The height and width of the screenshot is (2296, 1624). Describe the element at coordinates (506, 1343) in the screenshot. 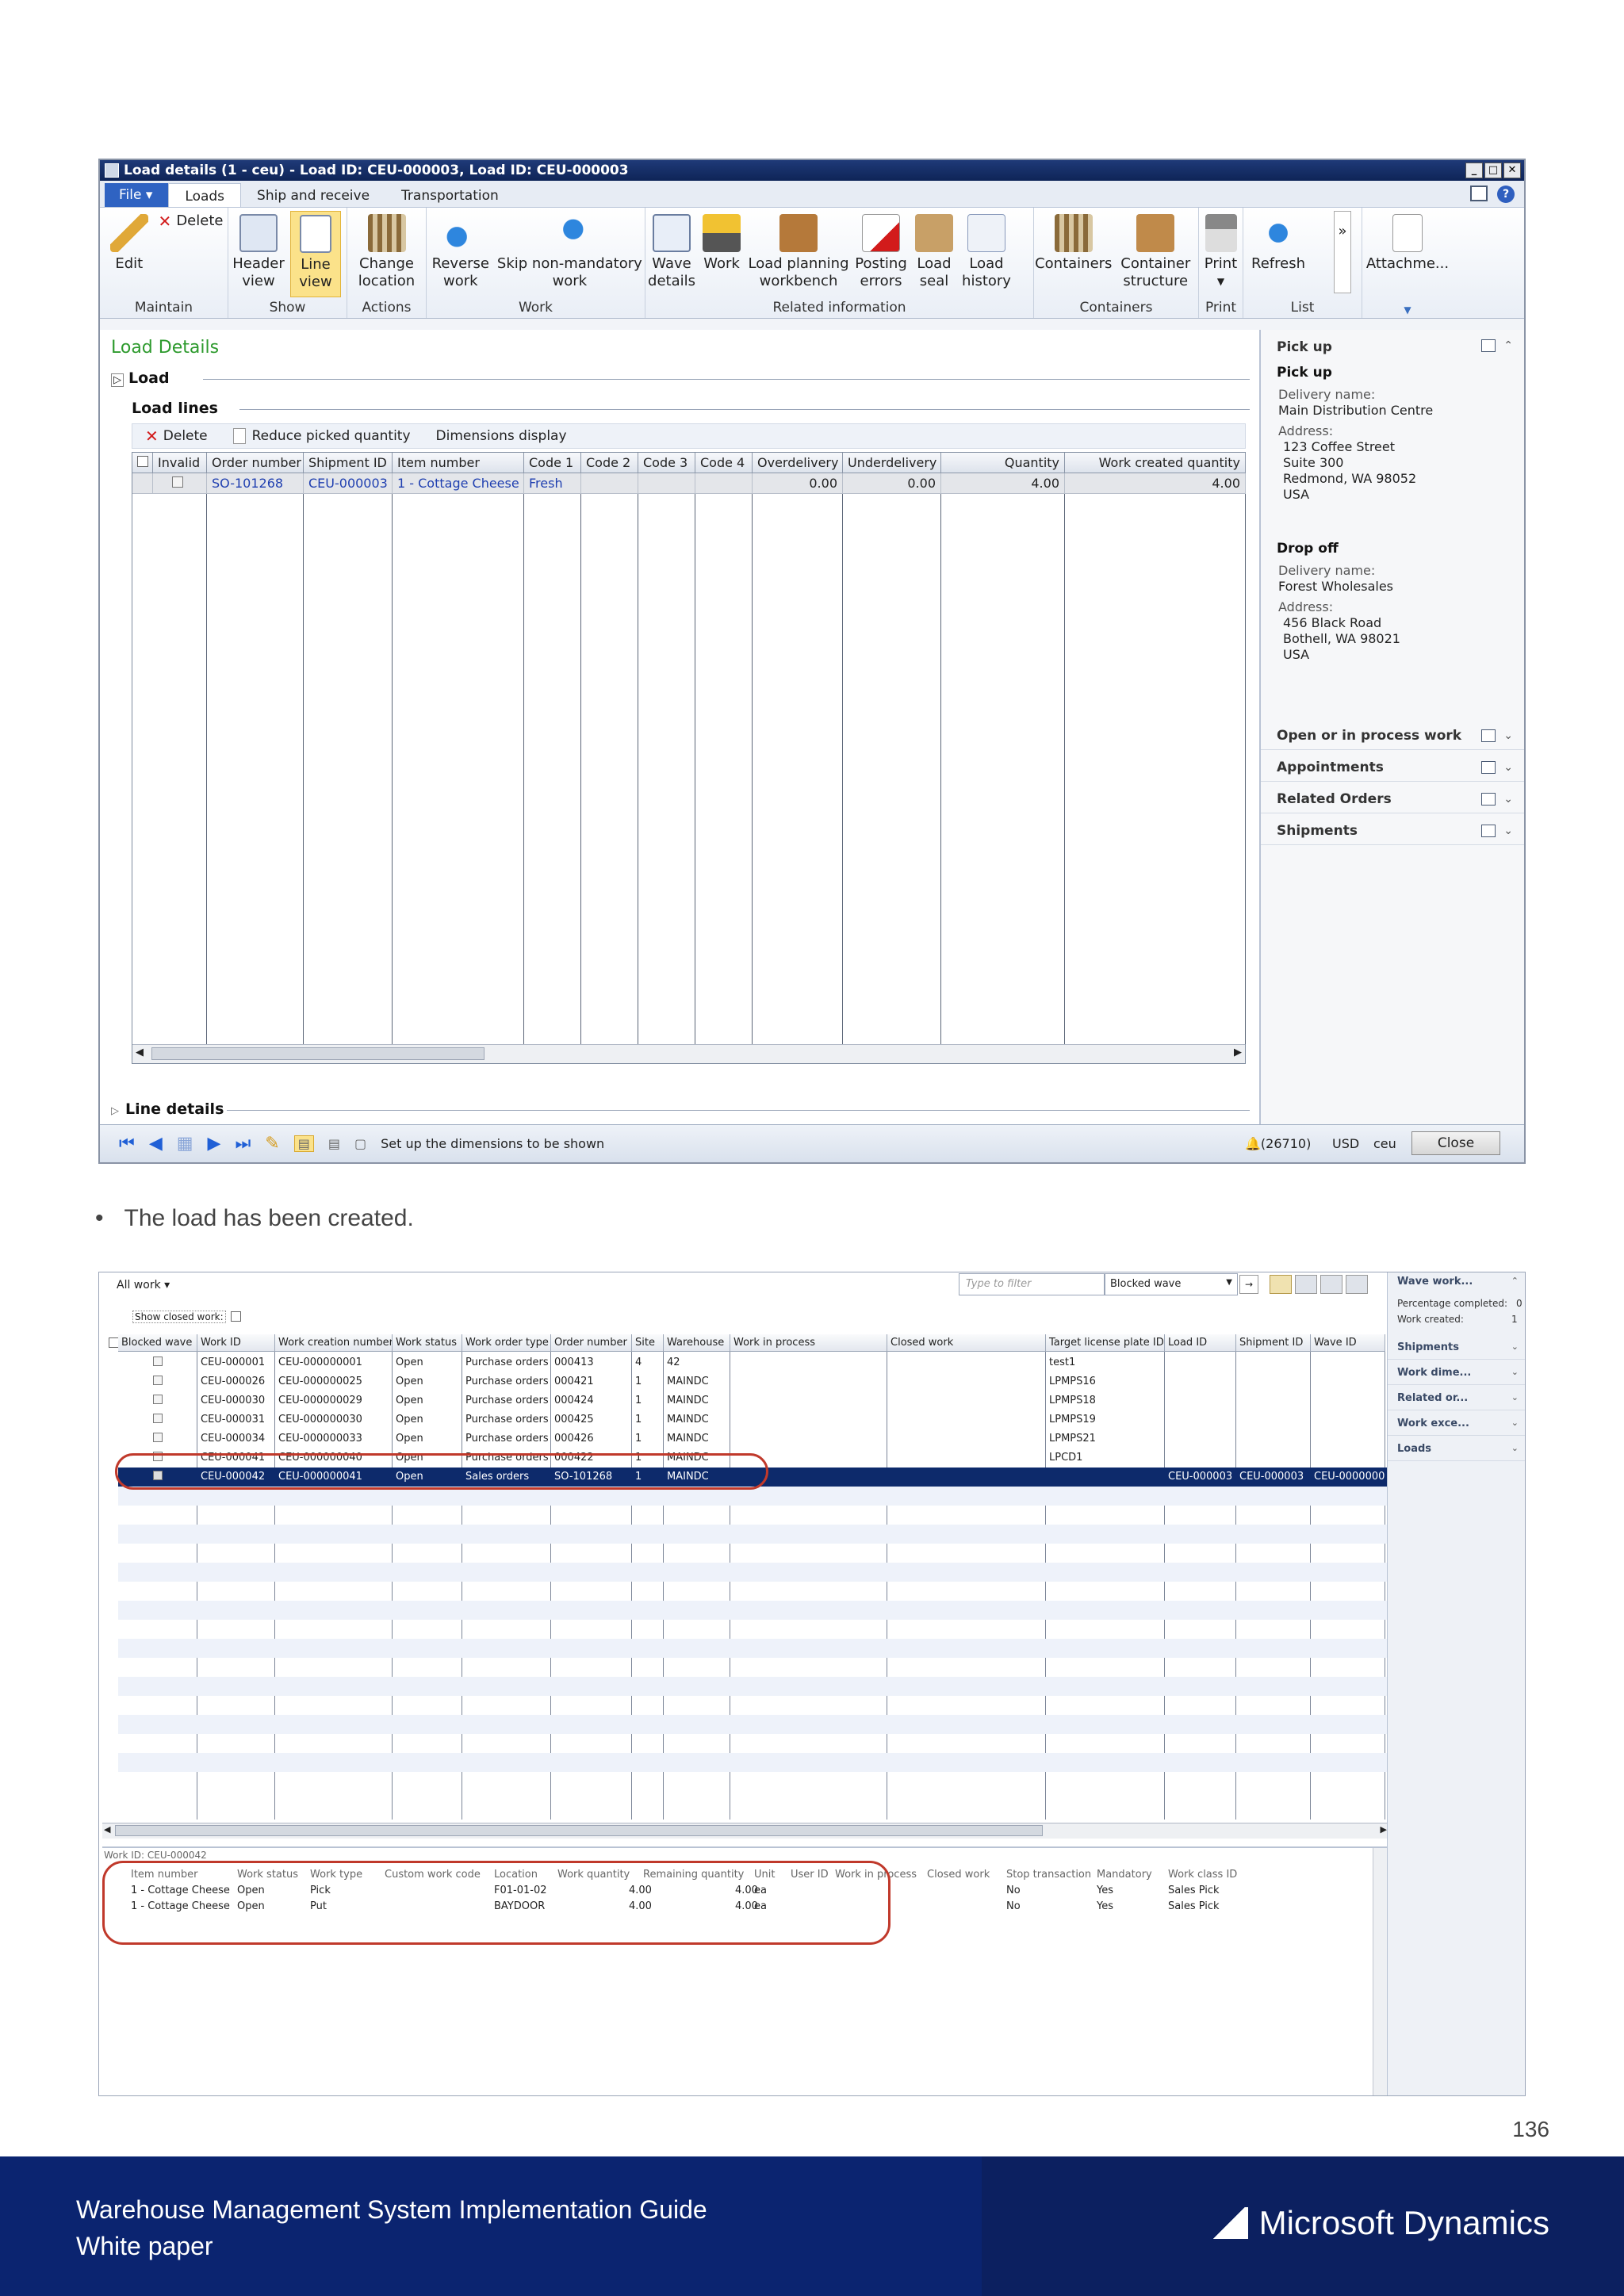

I see `column-header: Work order type` at that location.